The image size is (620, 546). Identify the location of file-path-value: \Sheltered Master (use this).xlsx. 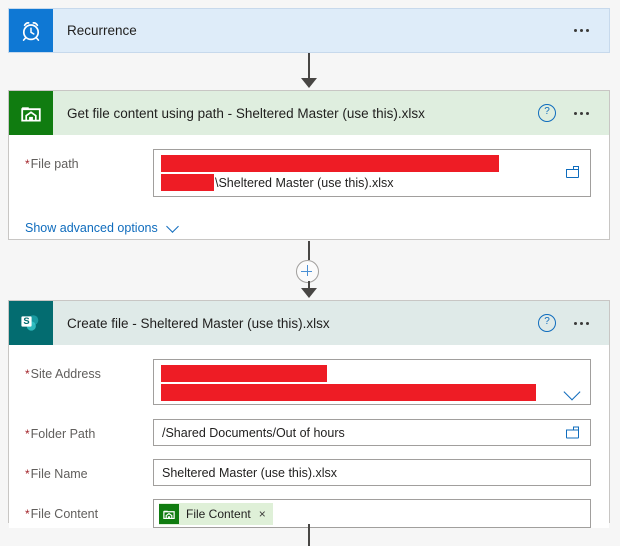
(304, 182).